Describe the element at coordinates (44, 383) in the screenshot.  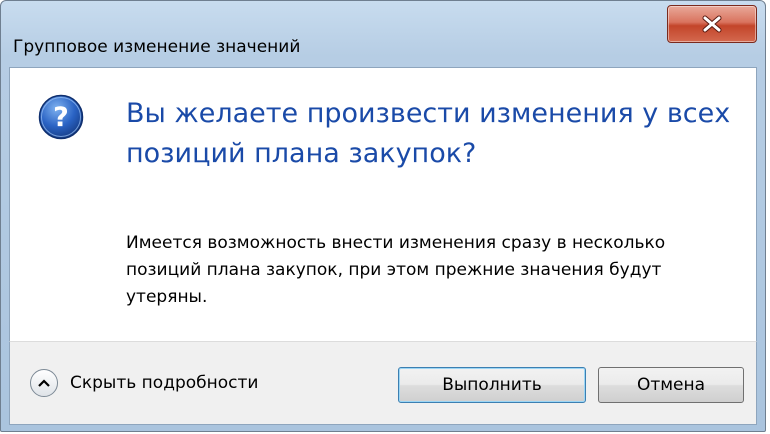
I see `chevron-up-icon` at that location.